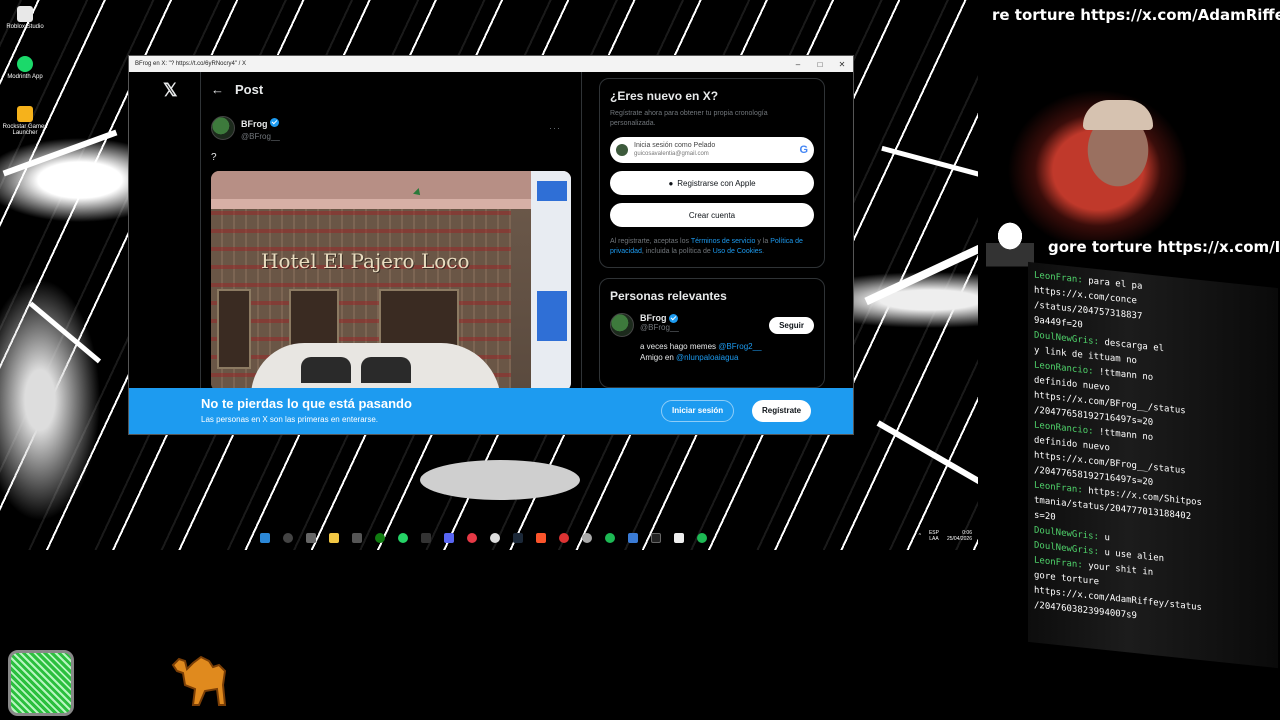 The width and height of the screenshot is (1280, 720). What do you see at coordinates (380, 538) in the screenshot?
I see `xbox-icon` at bounding box center [380, 538].